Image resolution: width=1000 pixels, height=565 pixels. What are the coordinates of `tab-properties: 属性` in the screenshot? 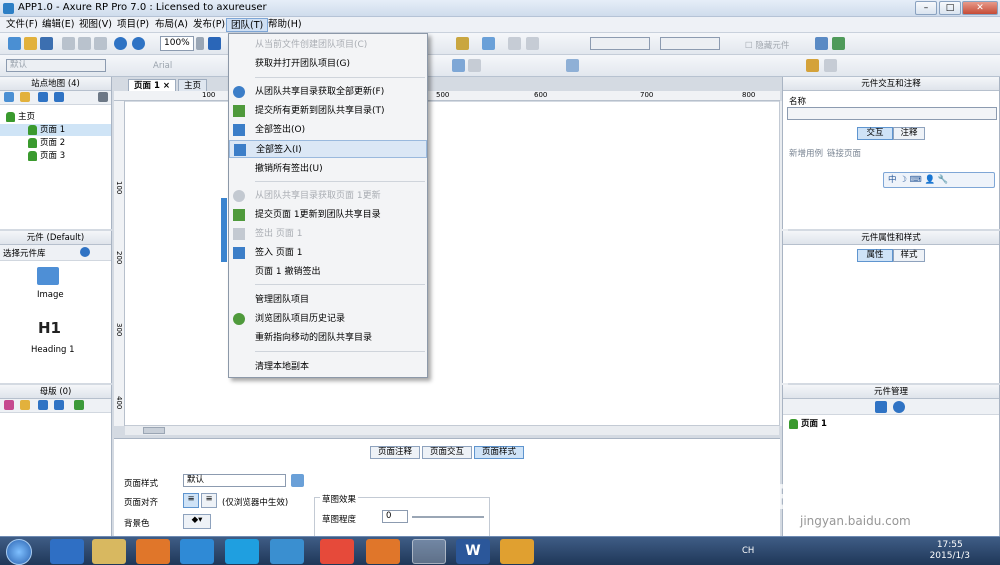 It's located at (875, 255).